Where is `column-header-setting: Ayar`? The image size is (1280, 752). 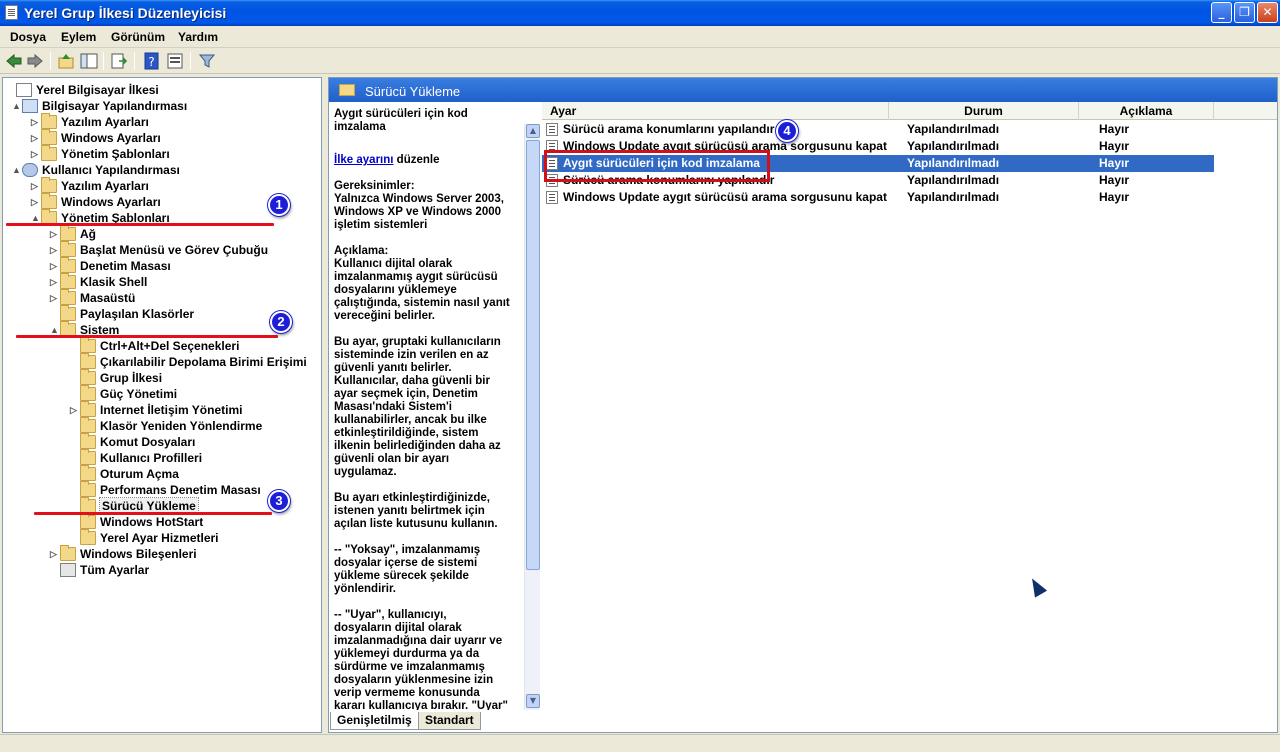
column-header-setting: Ayar is located at coordinates (715, 111).